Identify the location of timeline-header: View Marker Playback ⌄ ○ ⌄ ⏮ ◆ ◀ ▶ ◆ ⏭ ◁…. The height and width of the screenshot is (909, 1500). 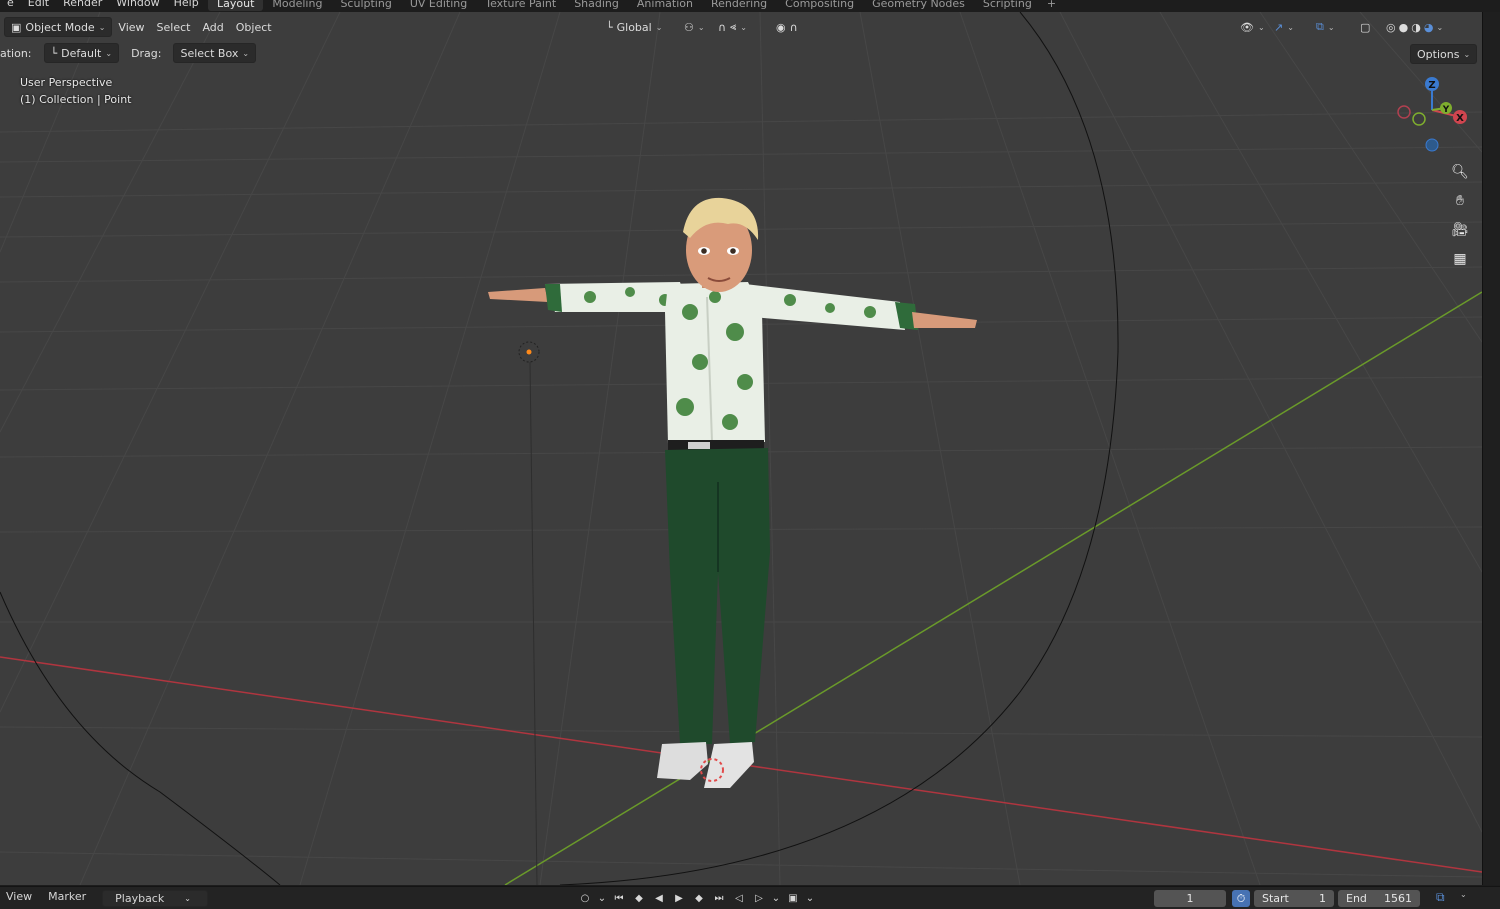
(750, 897).